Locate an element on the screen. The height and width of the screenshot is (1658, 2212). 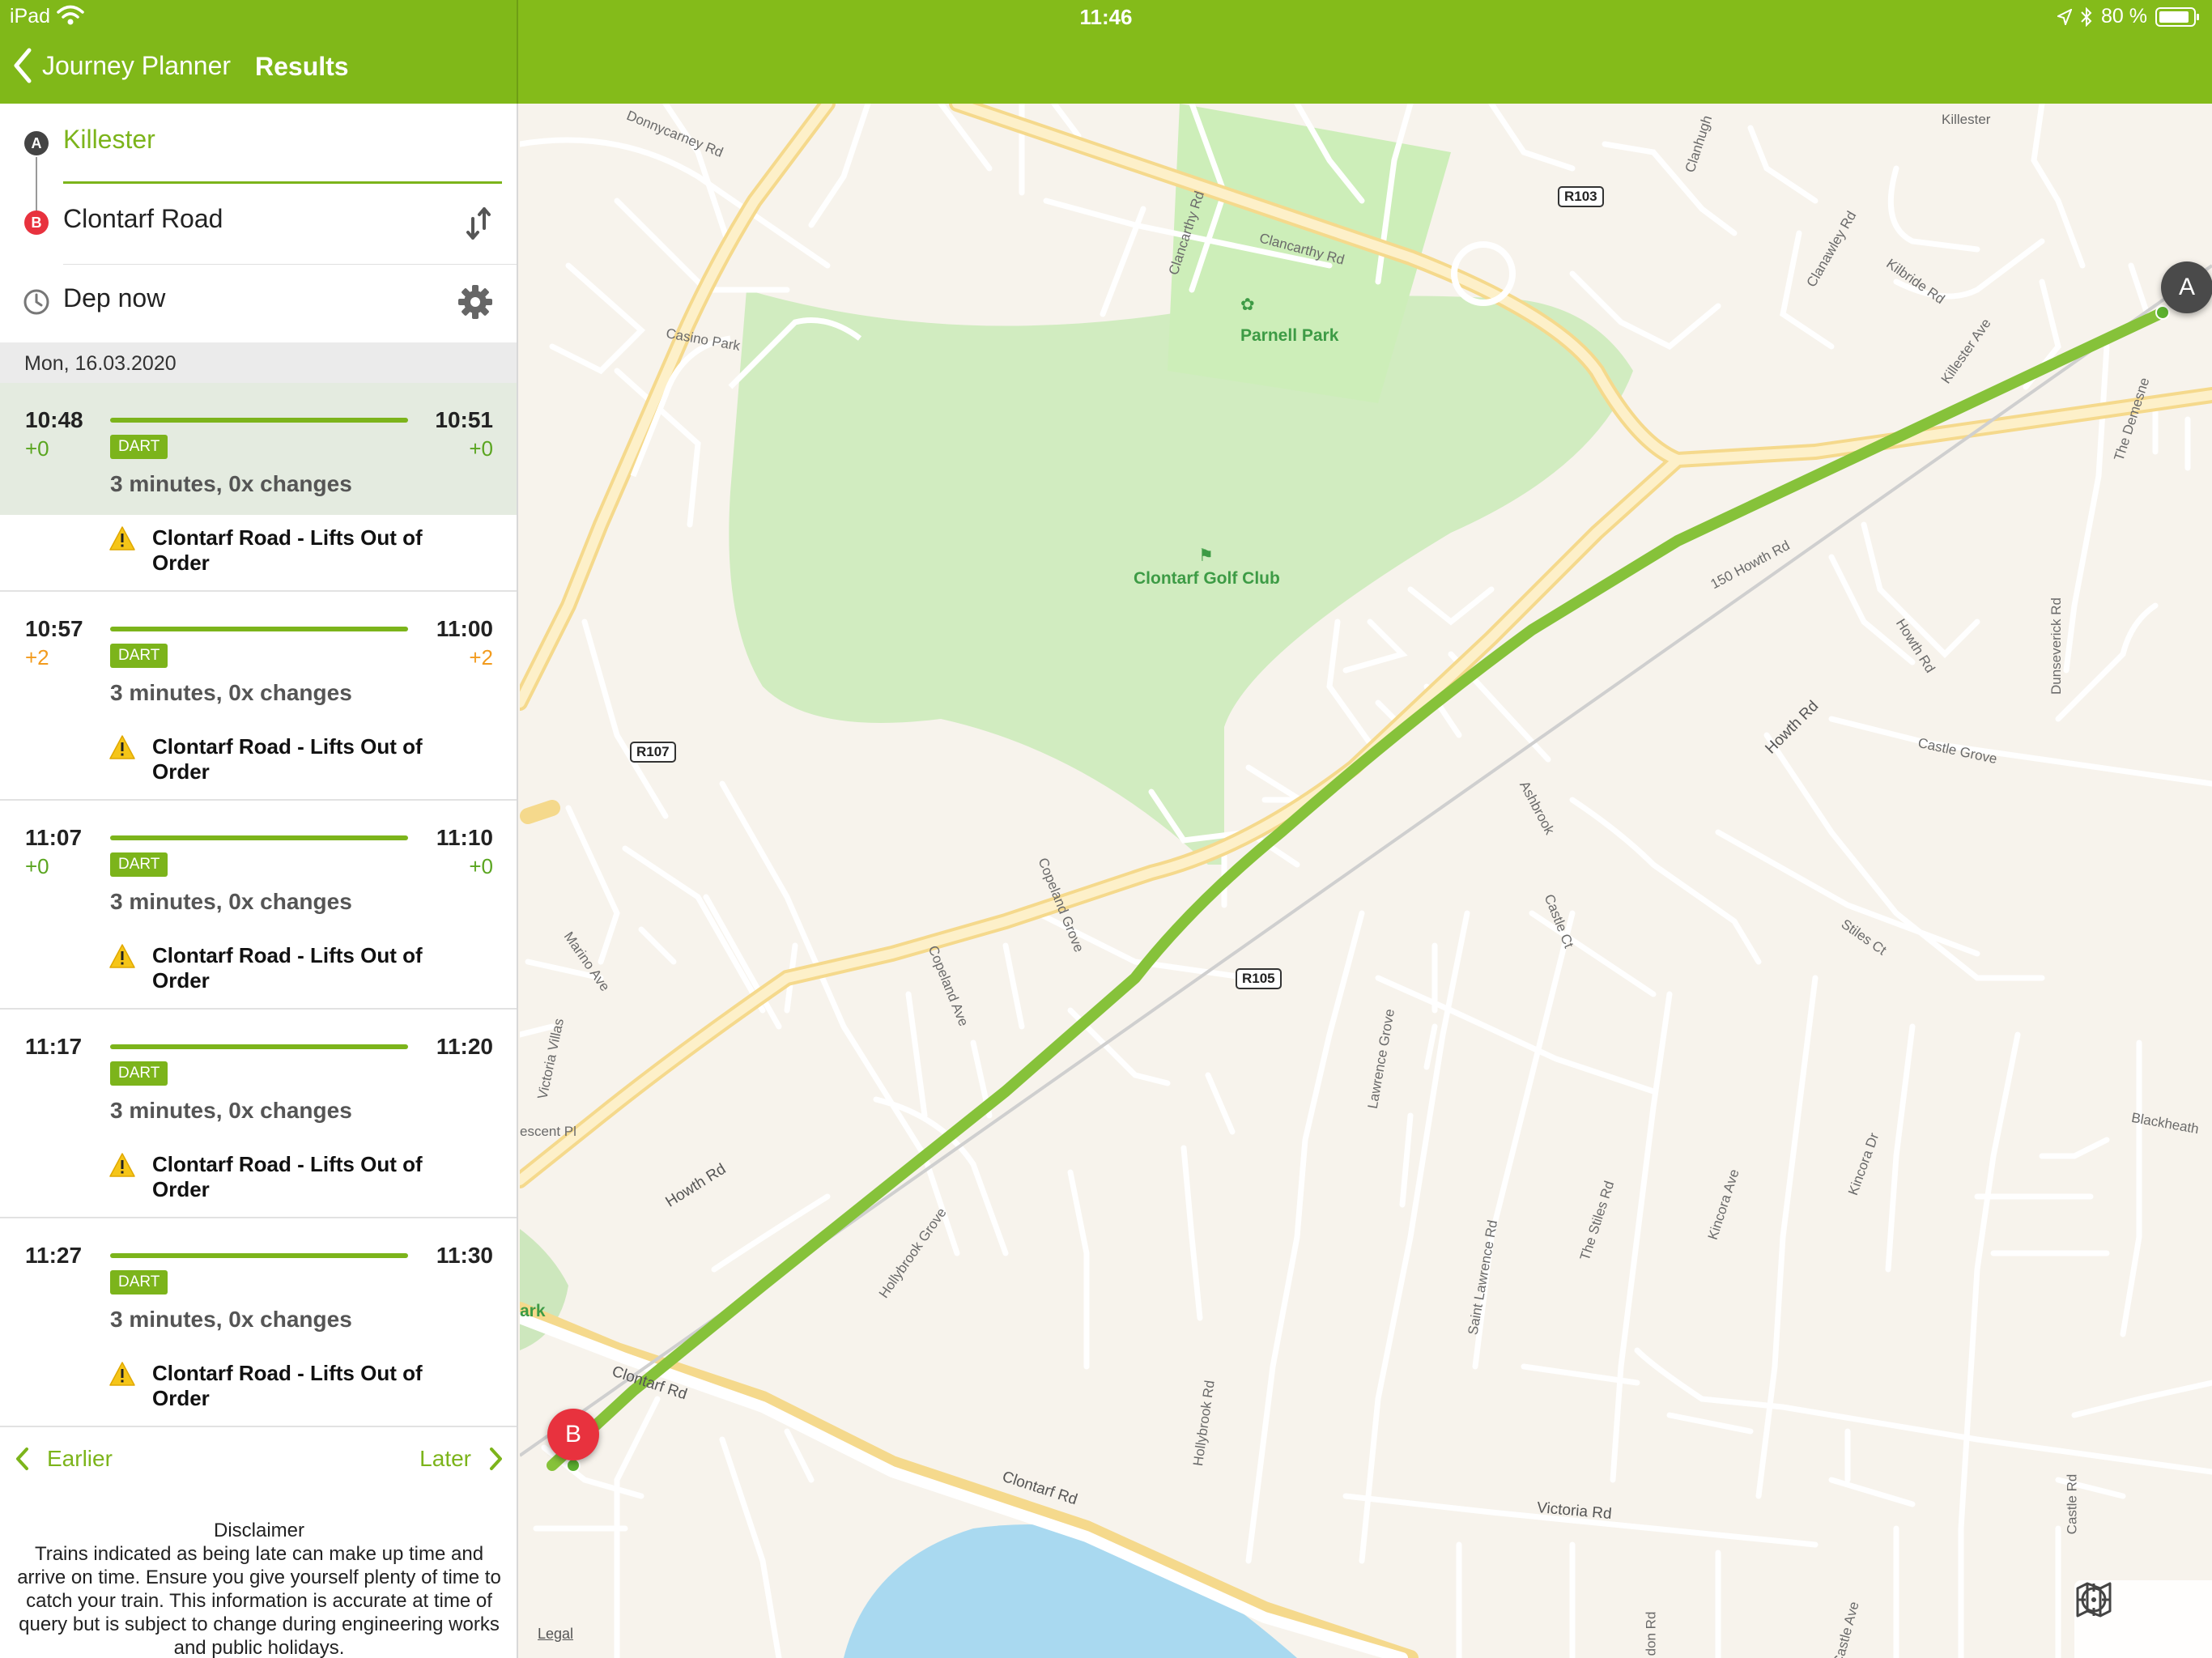
road-shield-r105: R105 is located at coordinates (1259, 978).